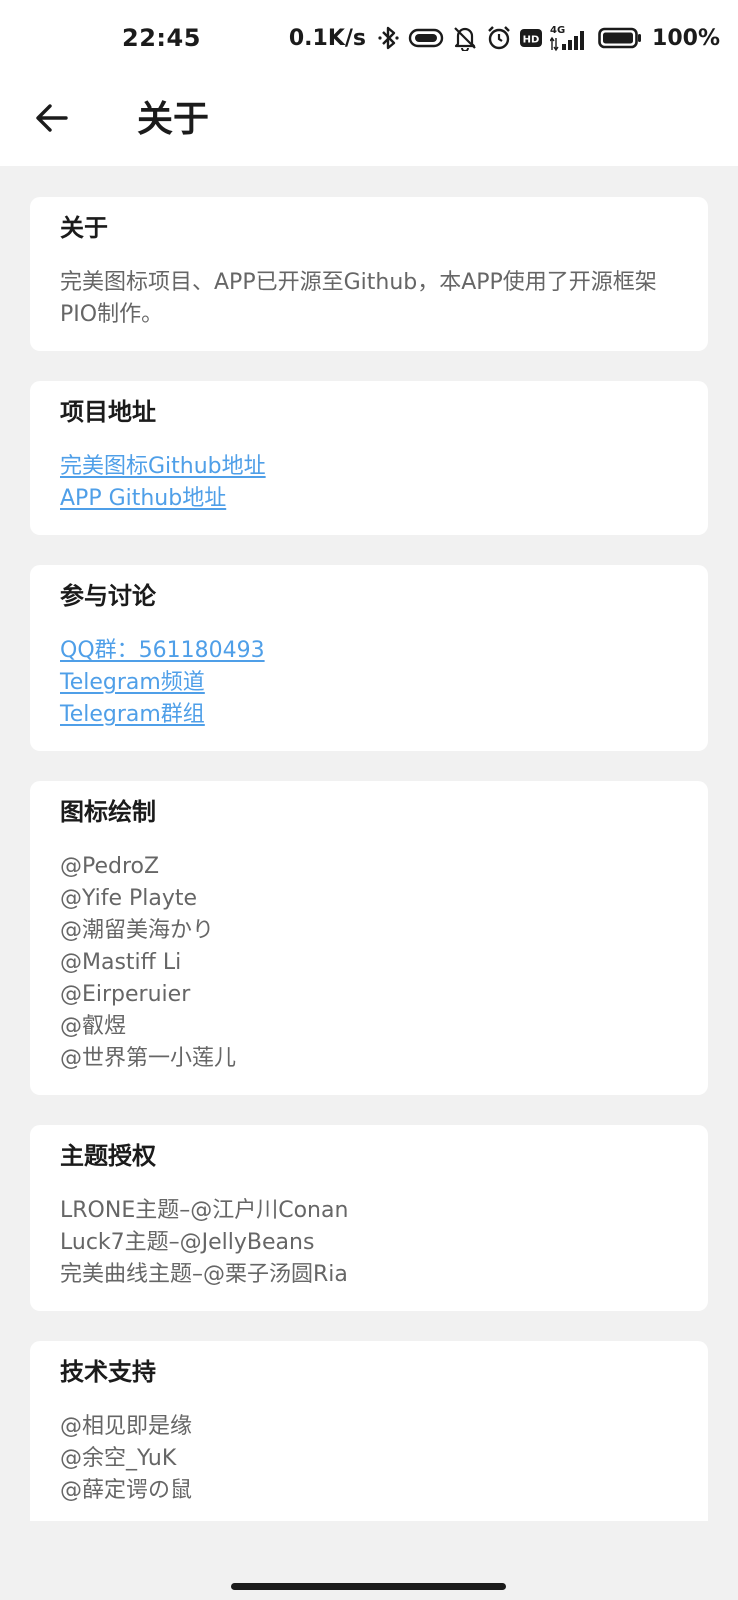  Describe the element at coordinates (368, 1586) in the screenshot. I see `home-indicator` at that location.